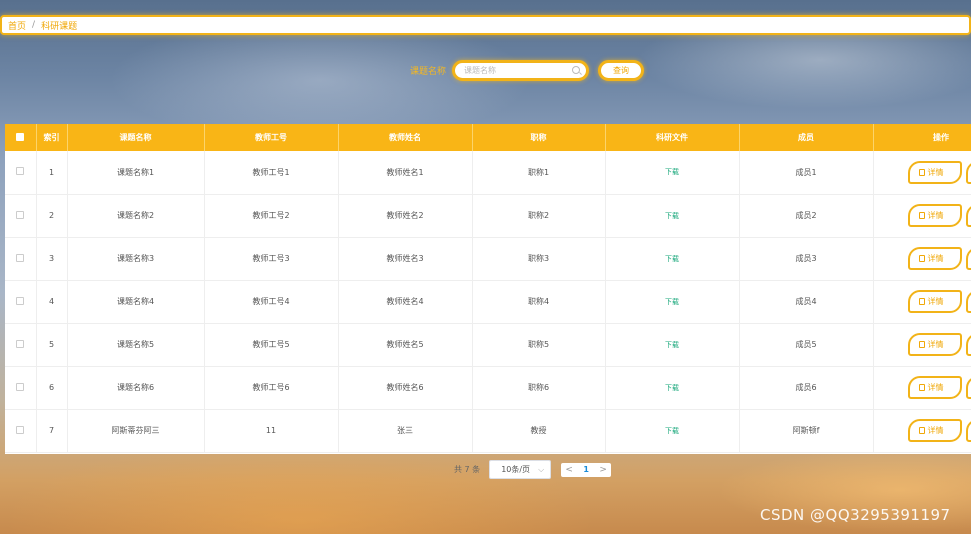 The height and width of the screenshot is (534, 971). Describe the element at coordinates (405, 173) in the screenshot. I see `cell-teacher-name: 教师姓名1` at that location.